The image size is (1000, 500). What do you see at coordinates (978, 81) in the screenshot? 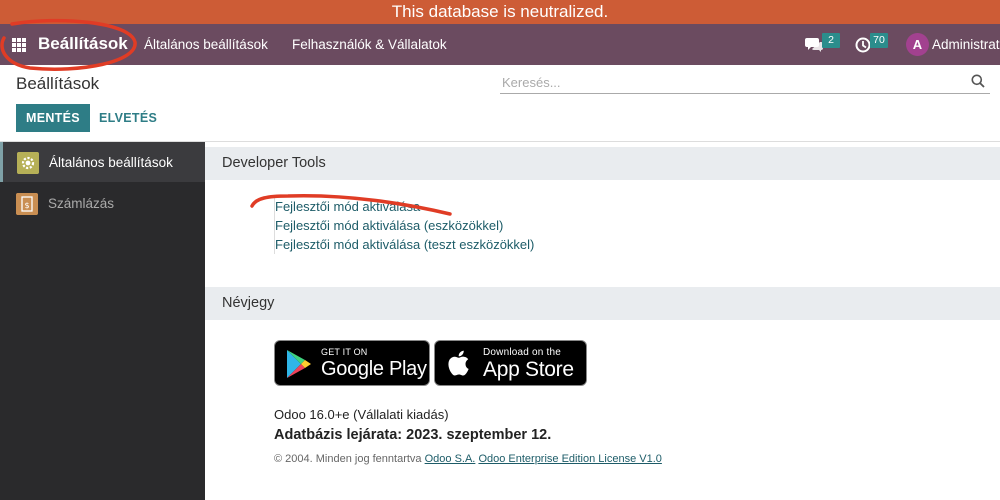
I see `search-icon` at bounding box center [978, 81].